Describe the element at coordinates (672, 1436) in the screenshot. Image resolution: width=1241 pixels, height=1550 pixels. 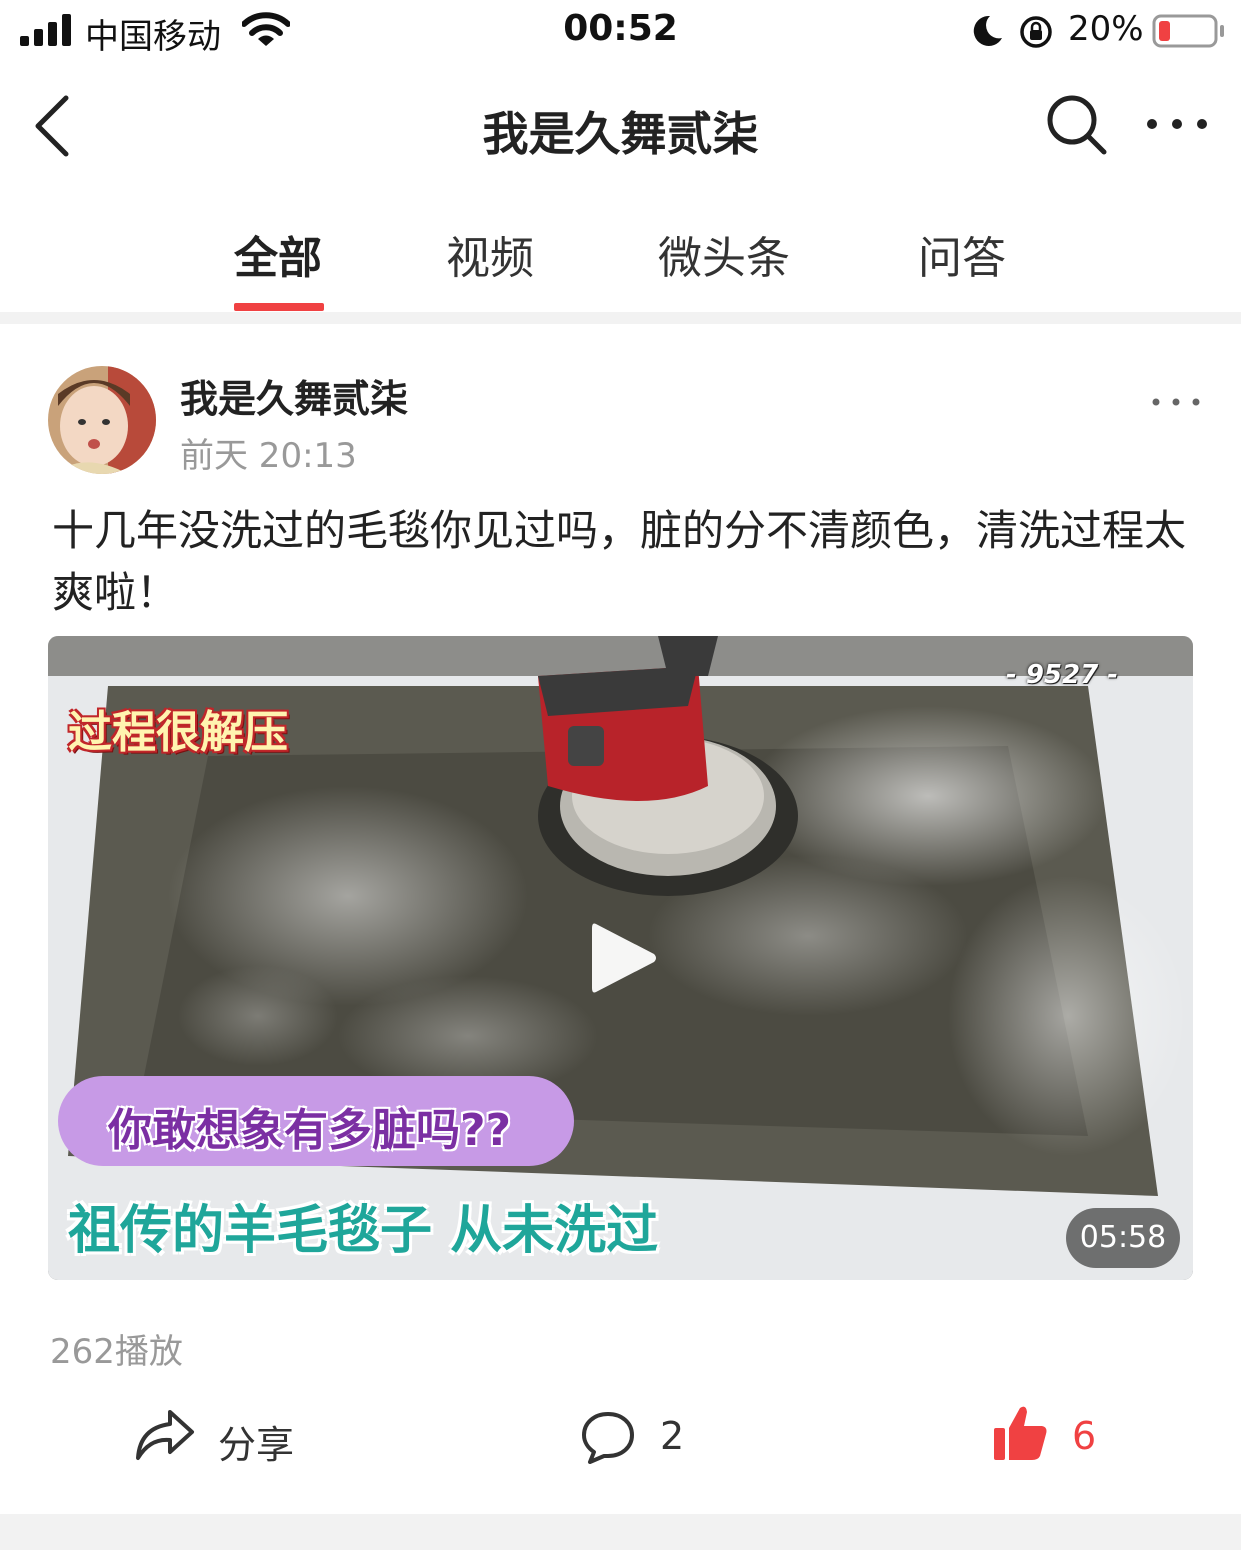
I see `comment-count: 2` at that location.